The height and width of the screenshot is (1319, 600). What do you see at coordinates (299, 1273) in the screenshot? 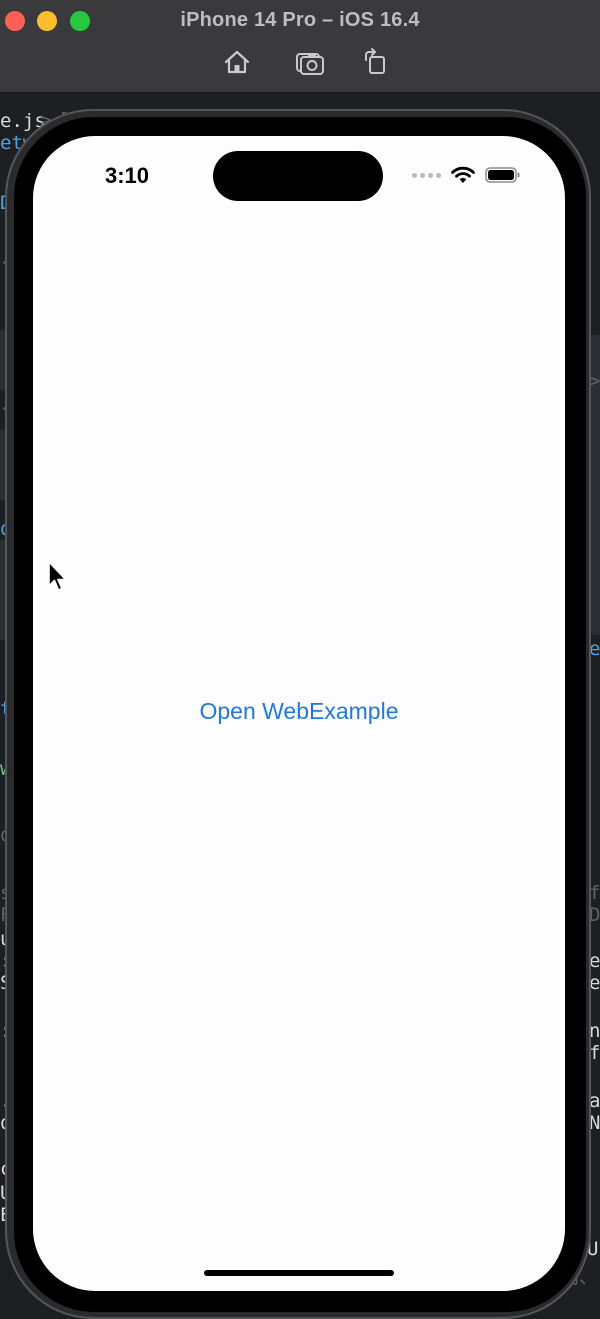
I see `home-indicator` at bounding box center [299, 1273].